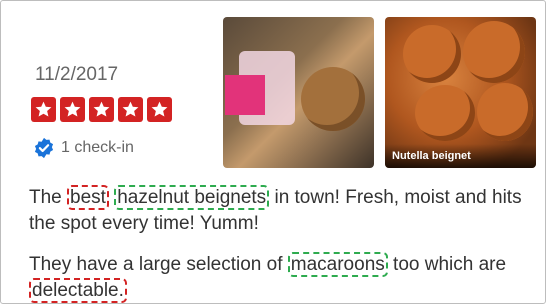  Describe the element at coordinates (192, 197) in the screenshot. I see `highlight-green: hazelnut beignets` at that location.